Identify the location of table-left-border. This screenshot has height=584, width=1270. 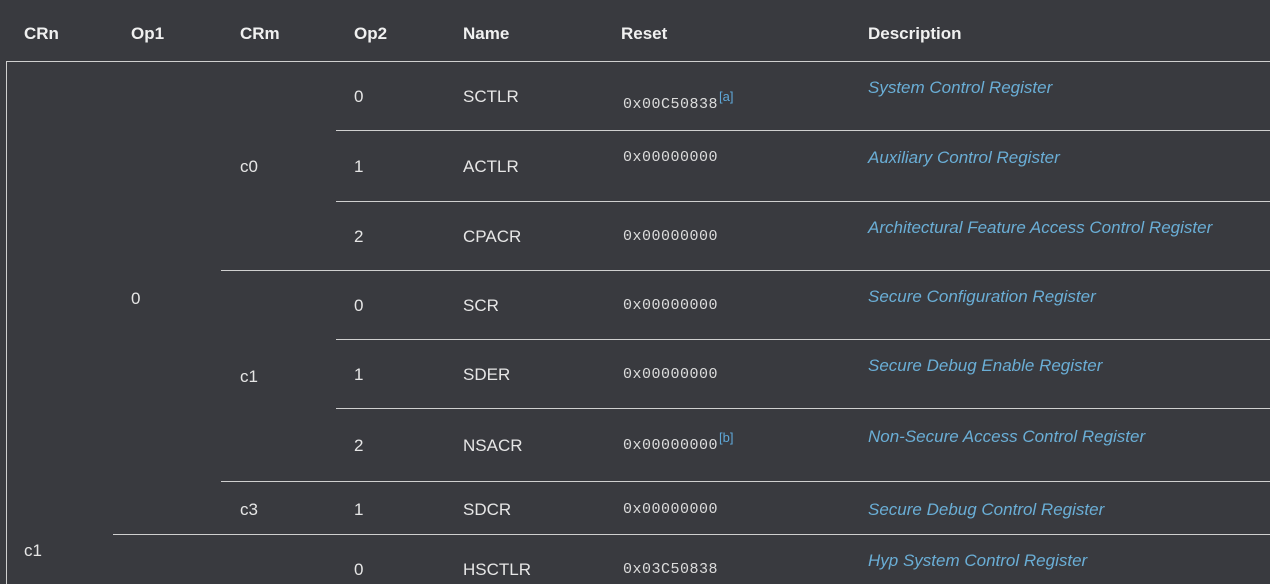
(6, 322).